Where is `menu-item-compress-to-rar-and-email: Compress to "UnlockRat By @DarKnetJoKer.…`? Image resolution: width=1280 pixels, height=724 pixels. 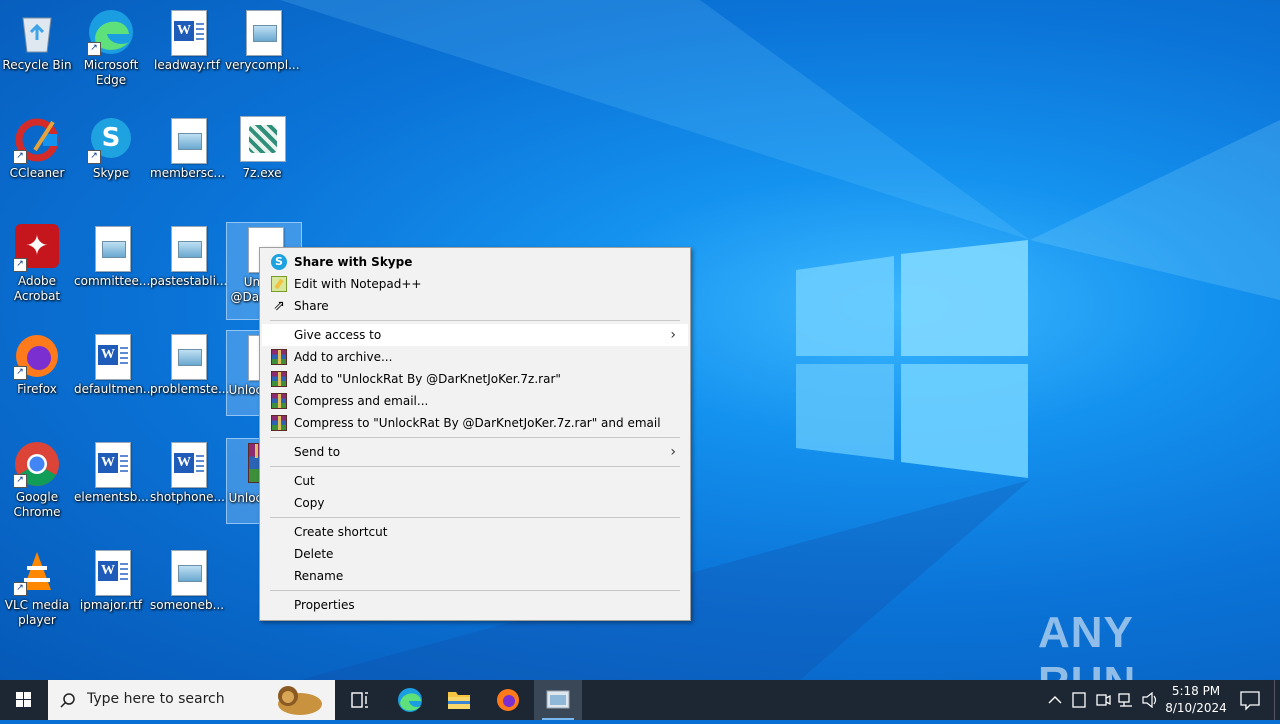
menu-item-compress-to-rar-and-email: Compress to "UnlockRat By @DarKnetJoKer.… is located at coordinates (475, 423).